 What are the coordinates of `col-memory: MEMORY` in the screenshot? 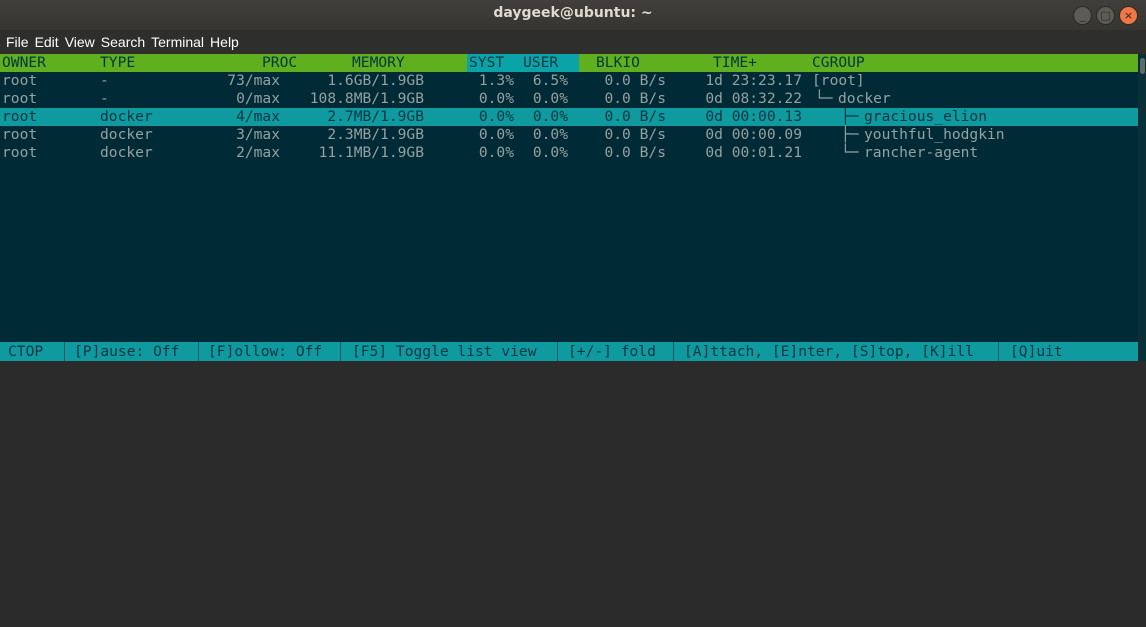 It's located at (378, 63).